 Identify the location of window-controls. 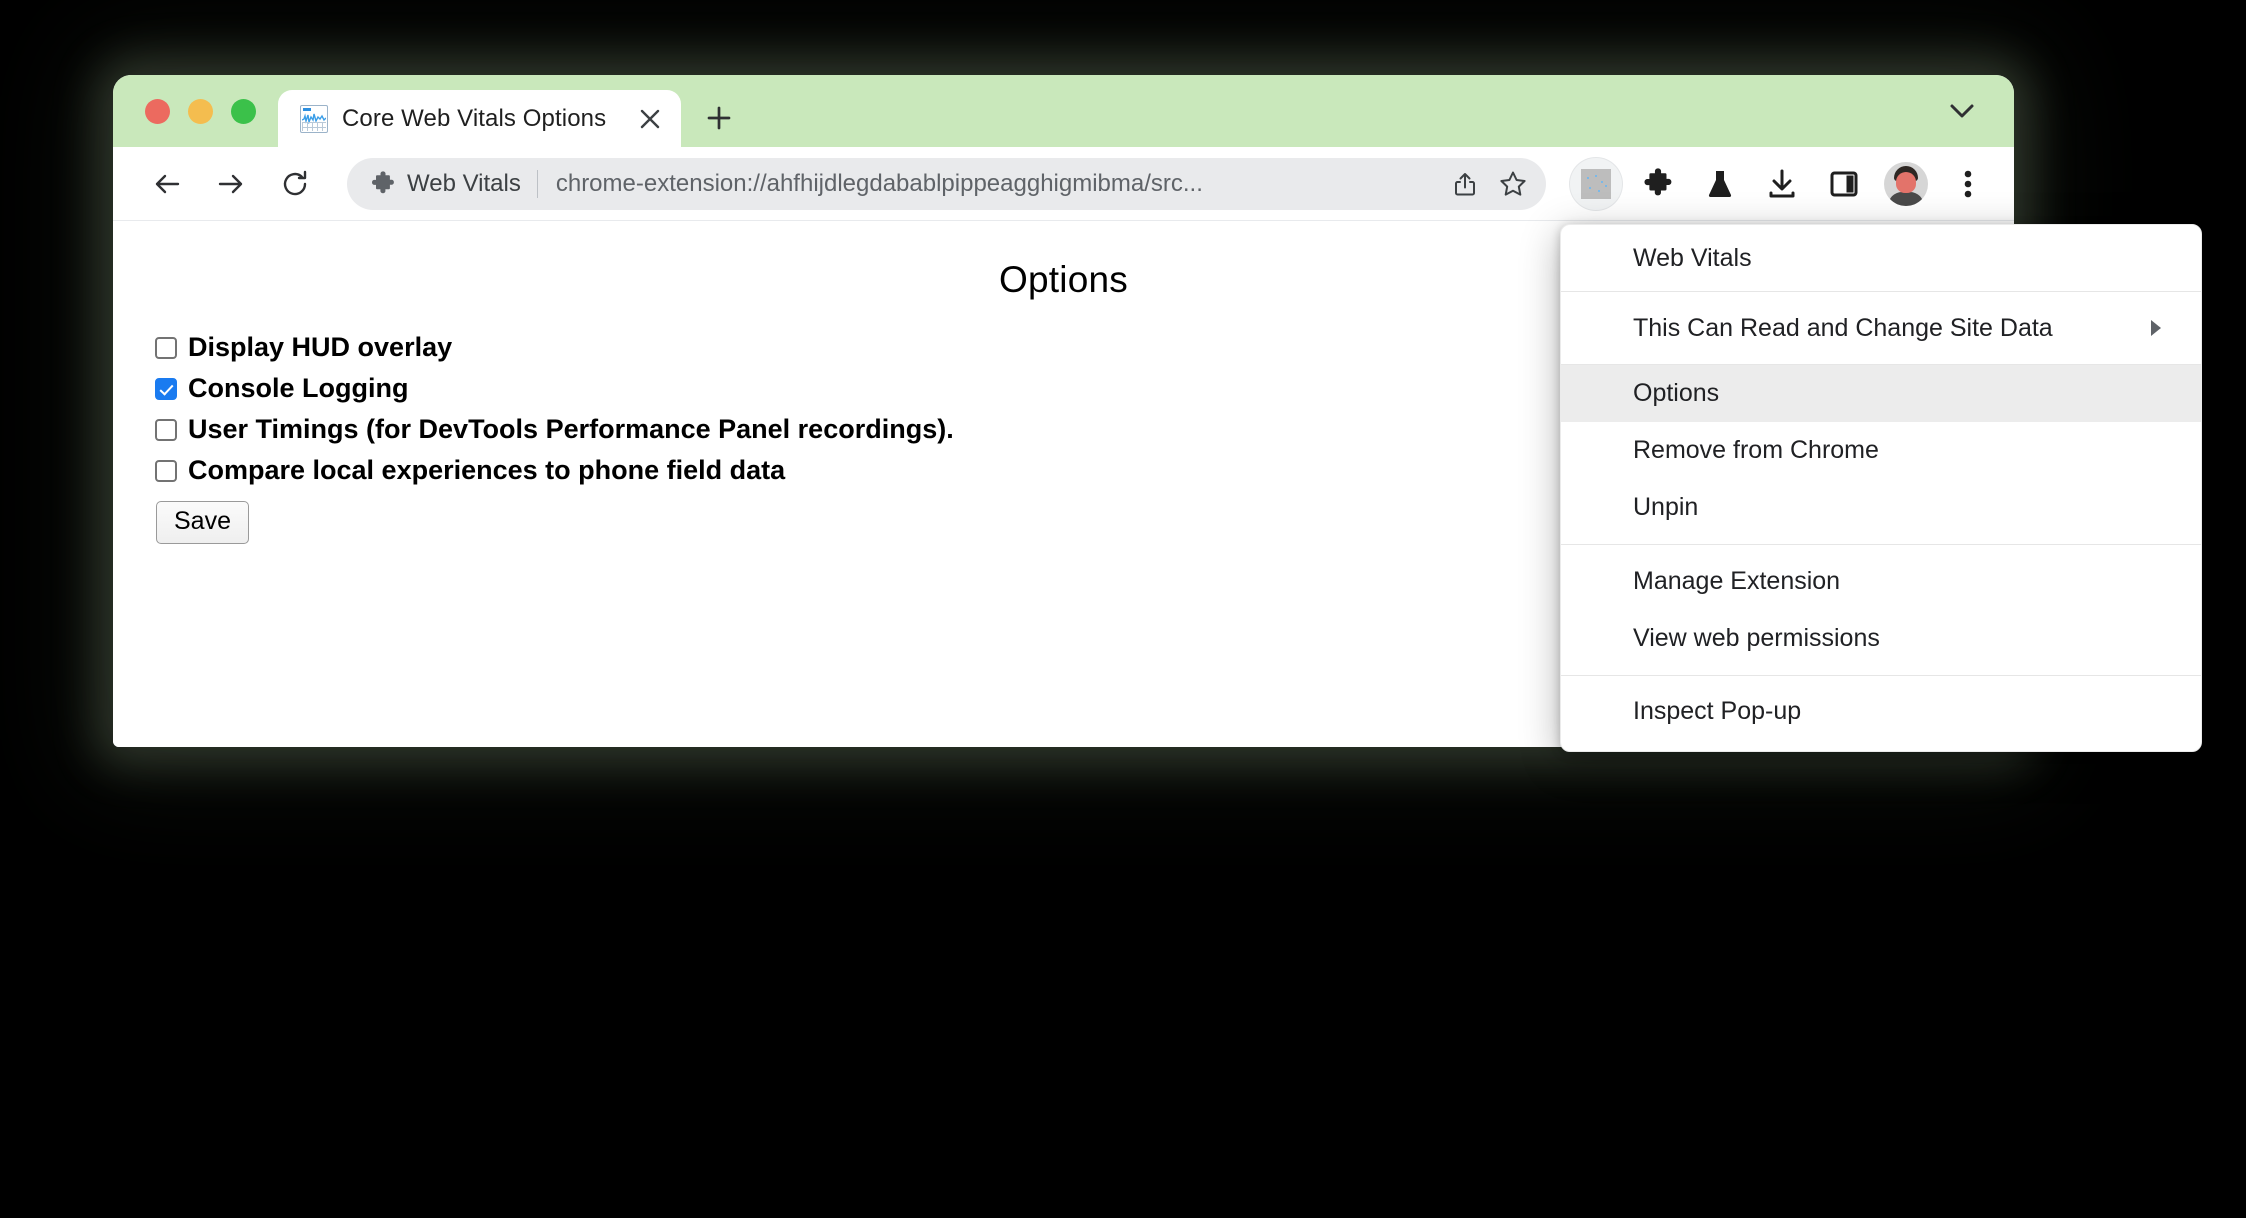
(195, 111).